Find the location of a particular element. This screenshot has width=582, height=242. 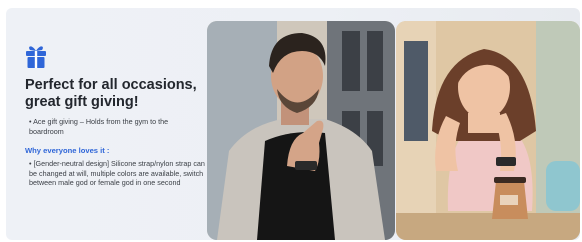

gift-icon is located at coordinates (36, 56).